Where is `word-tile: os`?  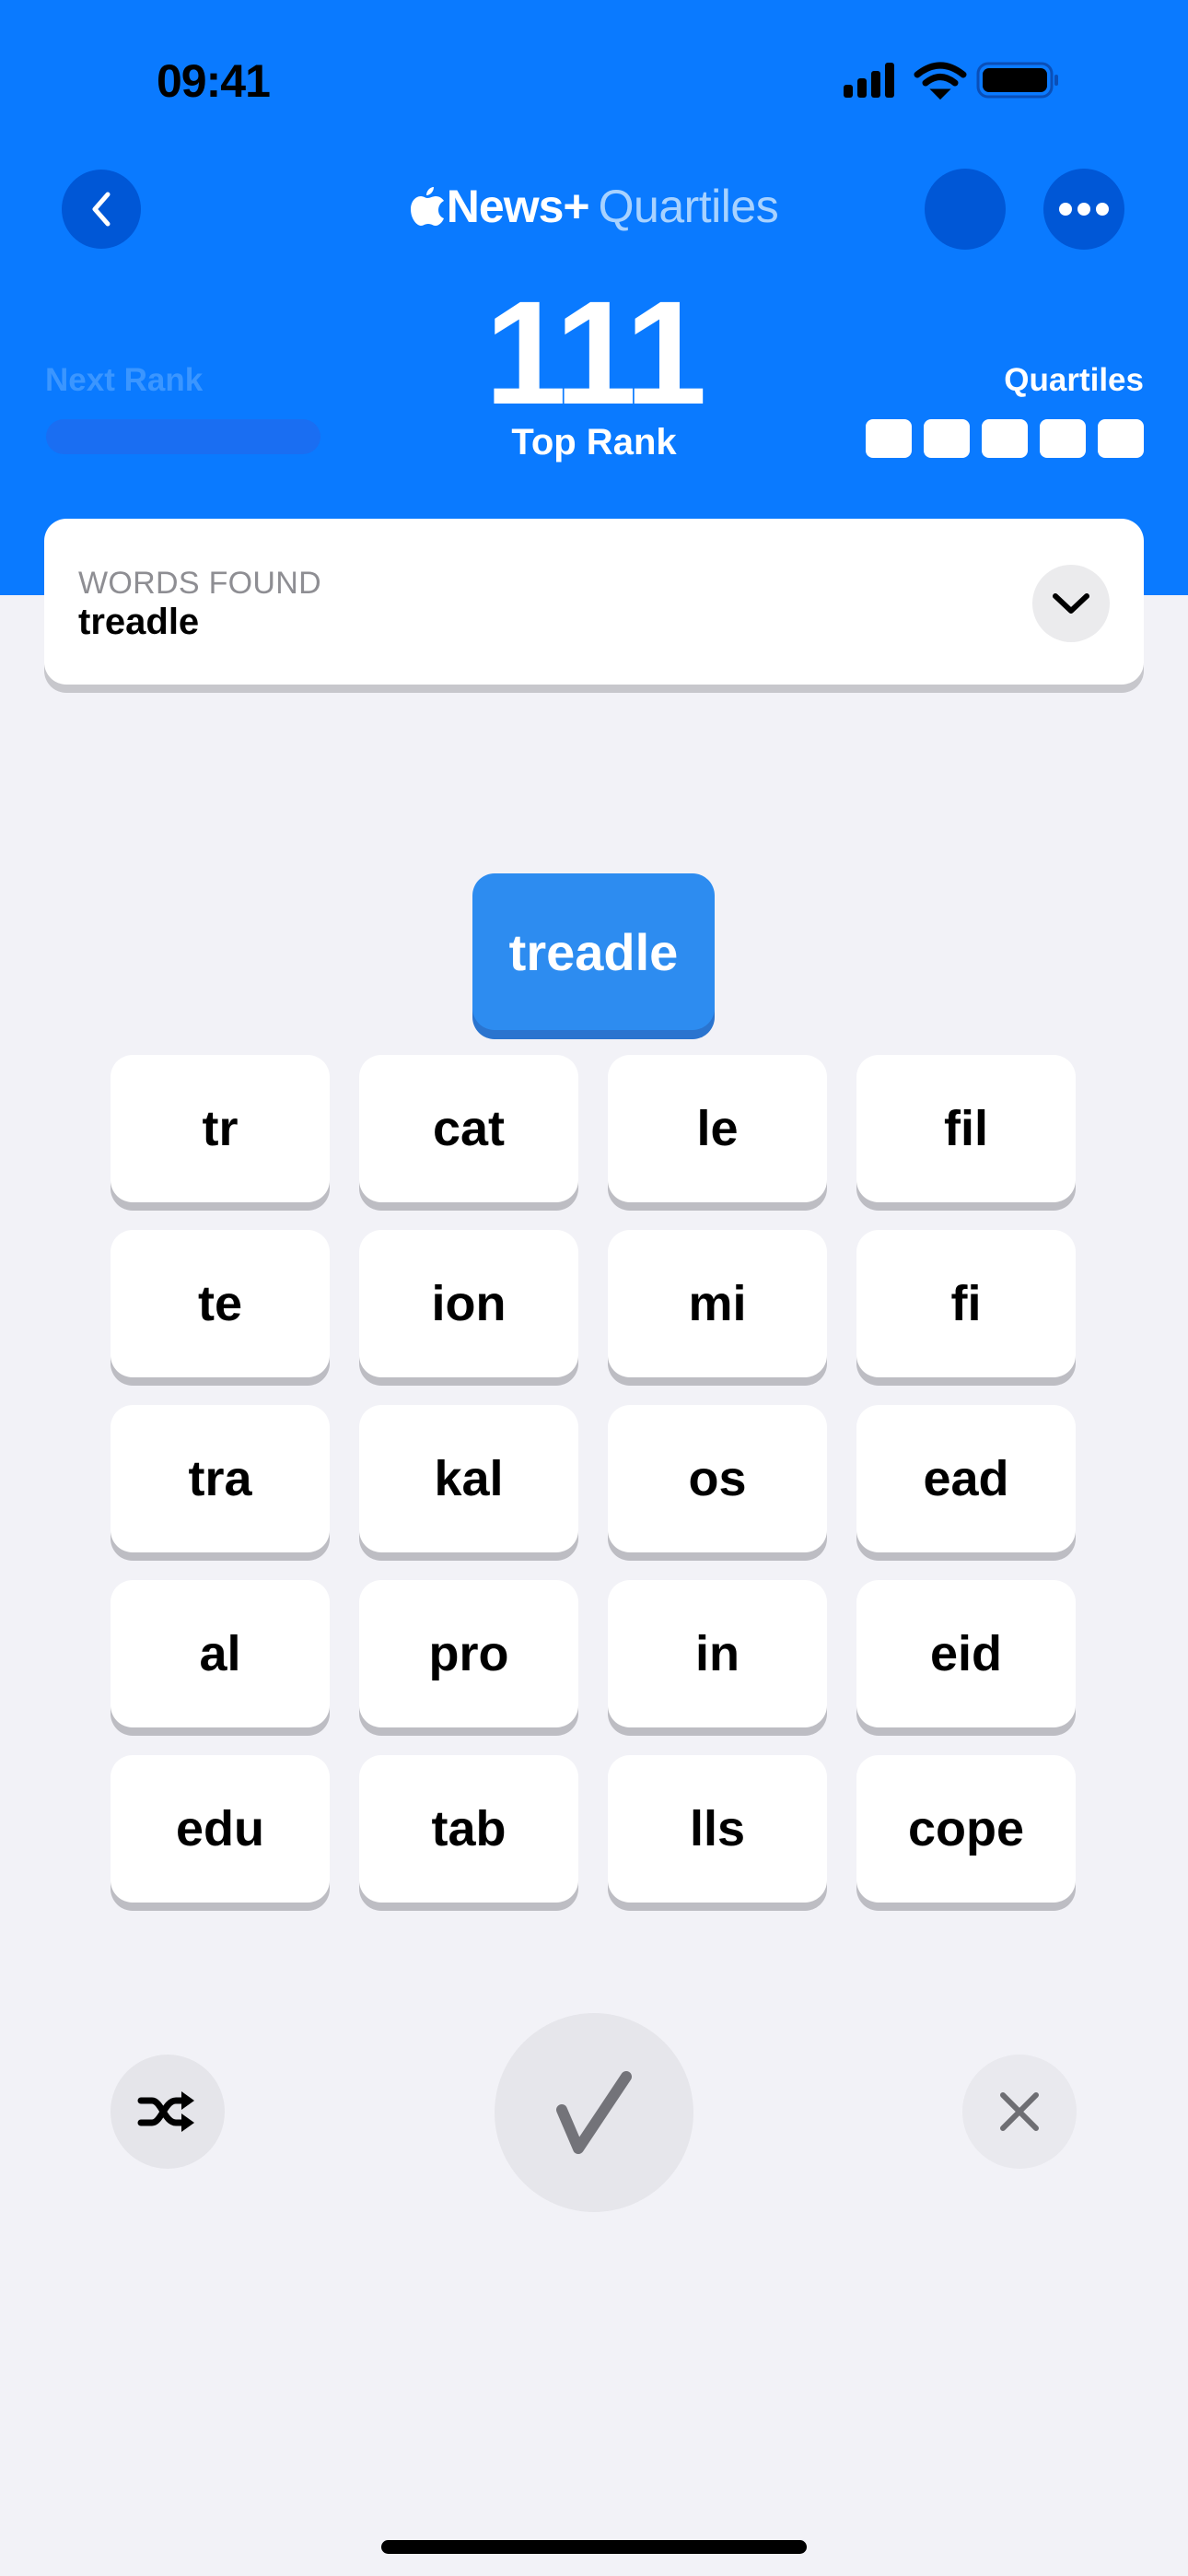
word-tile: os is located at coordinates (717, 1478).